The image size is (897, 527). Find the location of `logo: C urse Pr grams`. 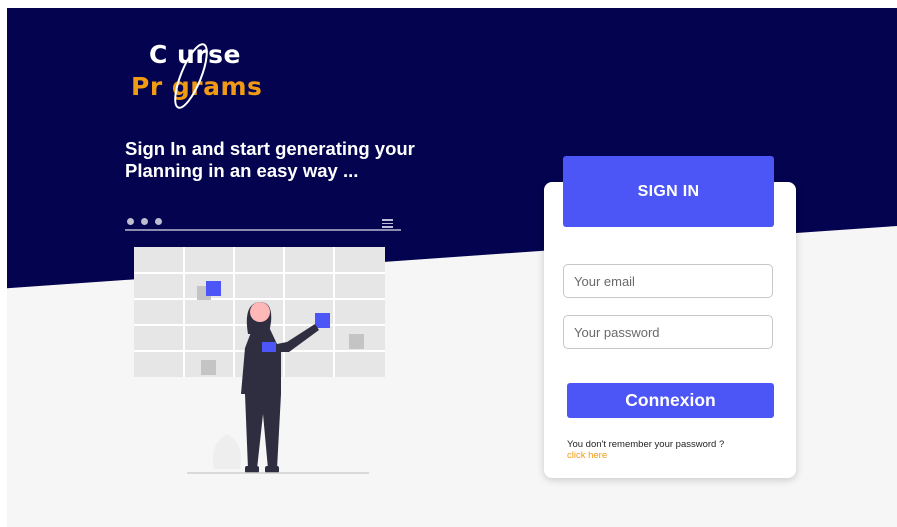

logo: C urse Pr grams is located at coordinates (235, 75).